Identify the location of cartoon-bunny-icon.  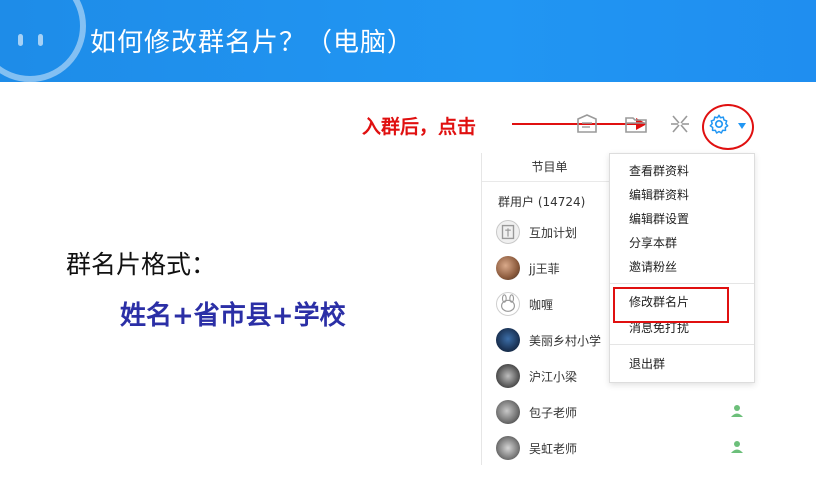
(508, 303).